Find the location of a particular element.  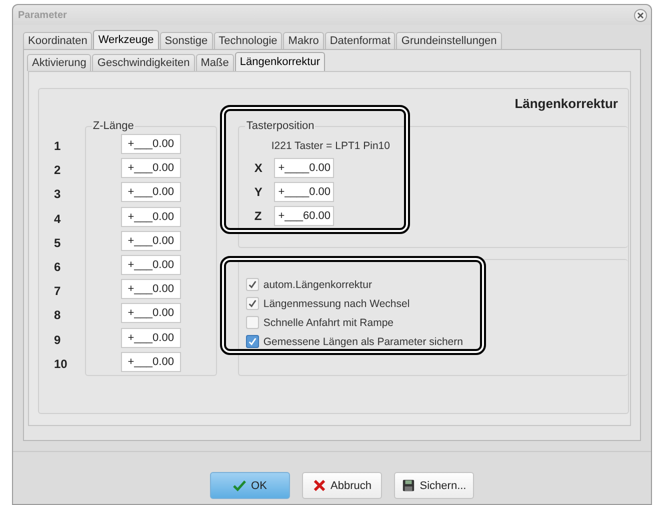

tab: Geschwindigkeiten is located at coordinates (143, 62).